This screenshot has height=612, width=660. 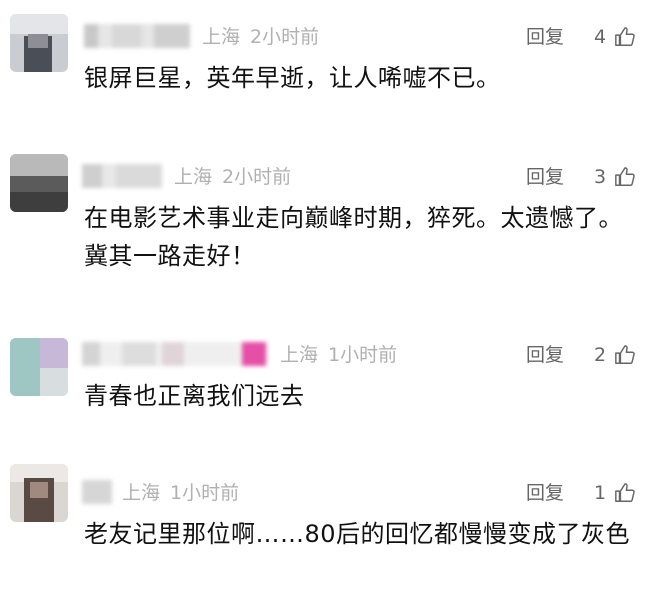 I want to click on like-button: 2, so click(x=614, y=355).